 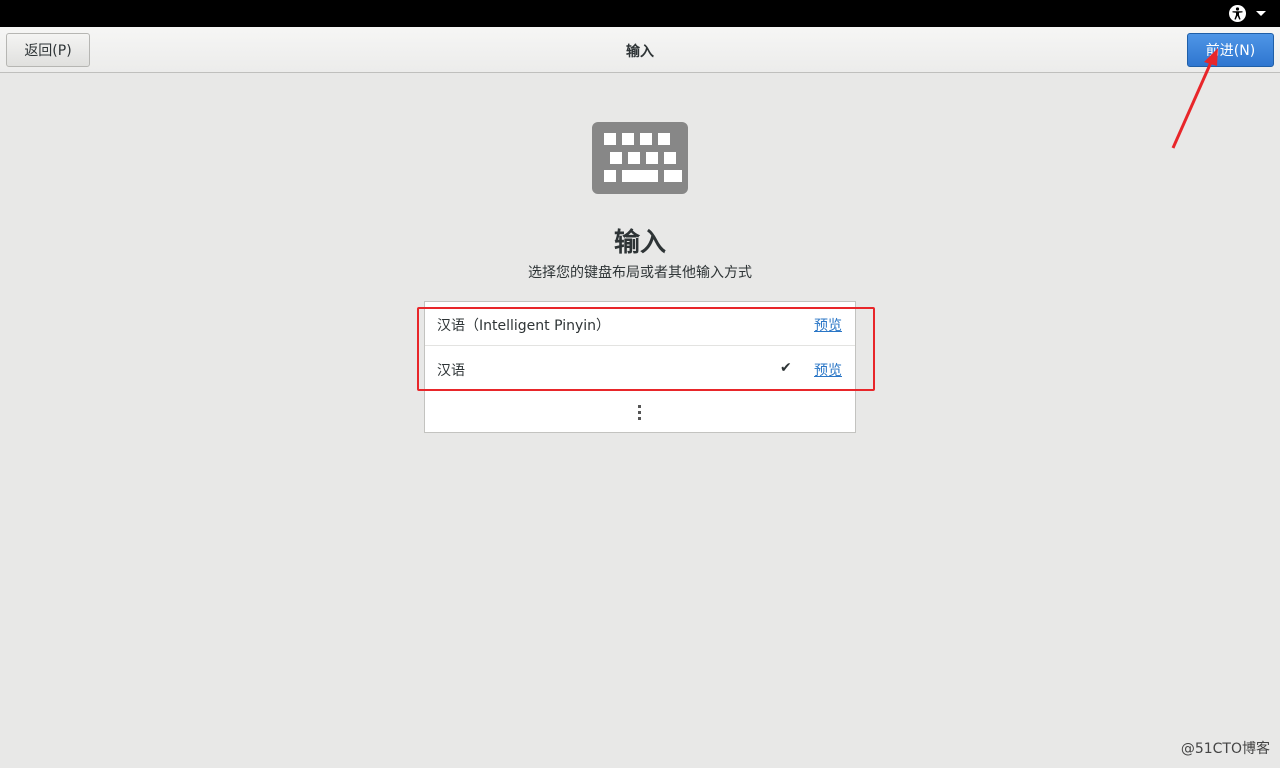 I want to click on page-title: 输入, so click(x=639, y=243).